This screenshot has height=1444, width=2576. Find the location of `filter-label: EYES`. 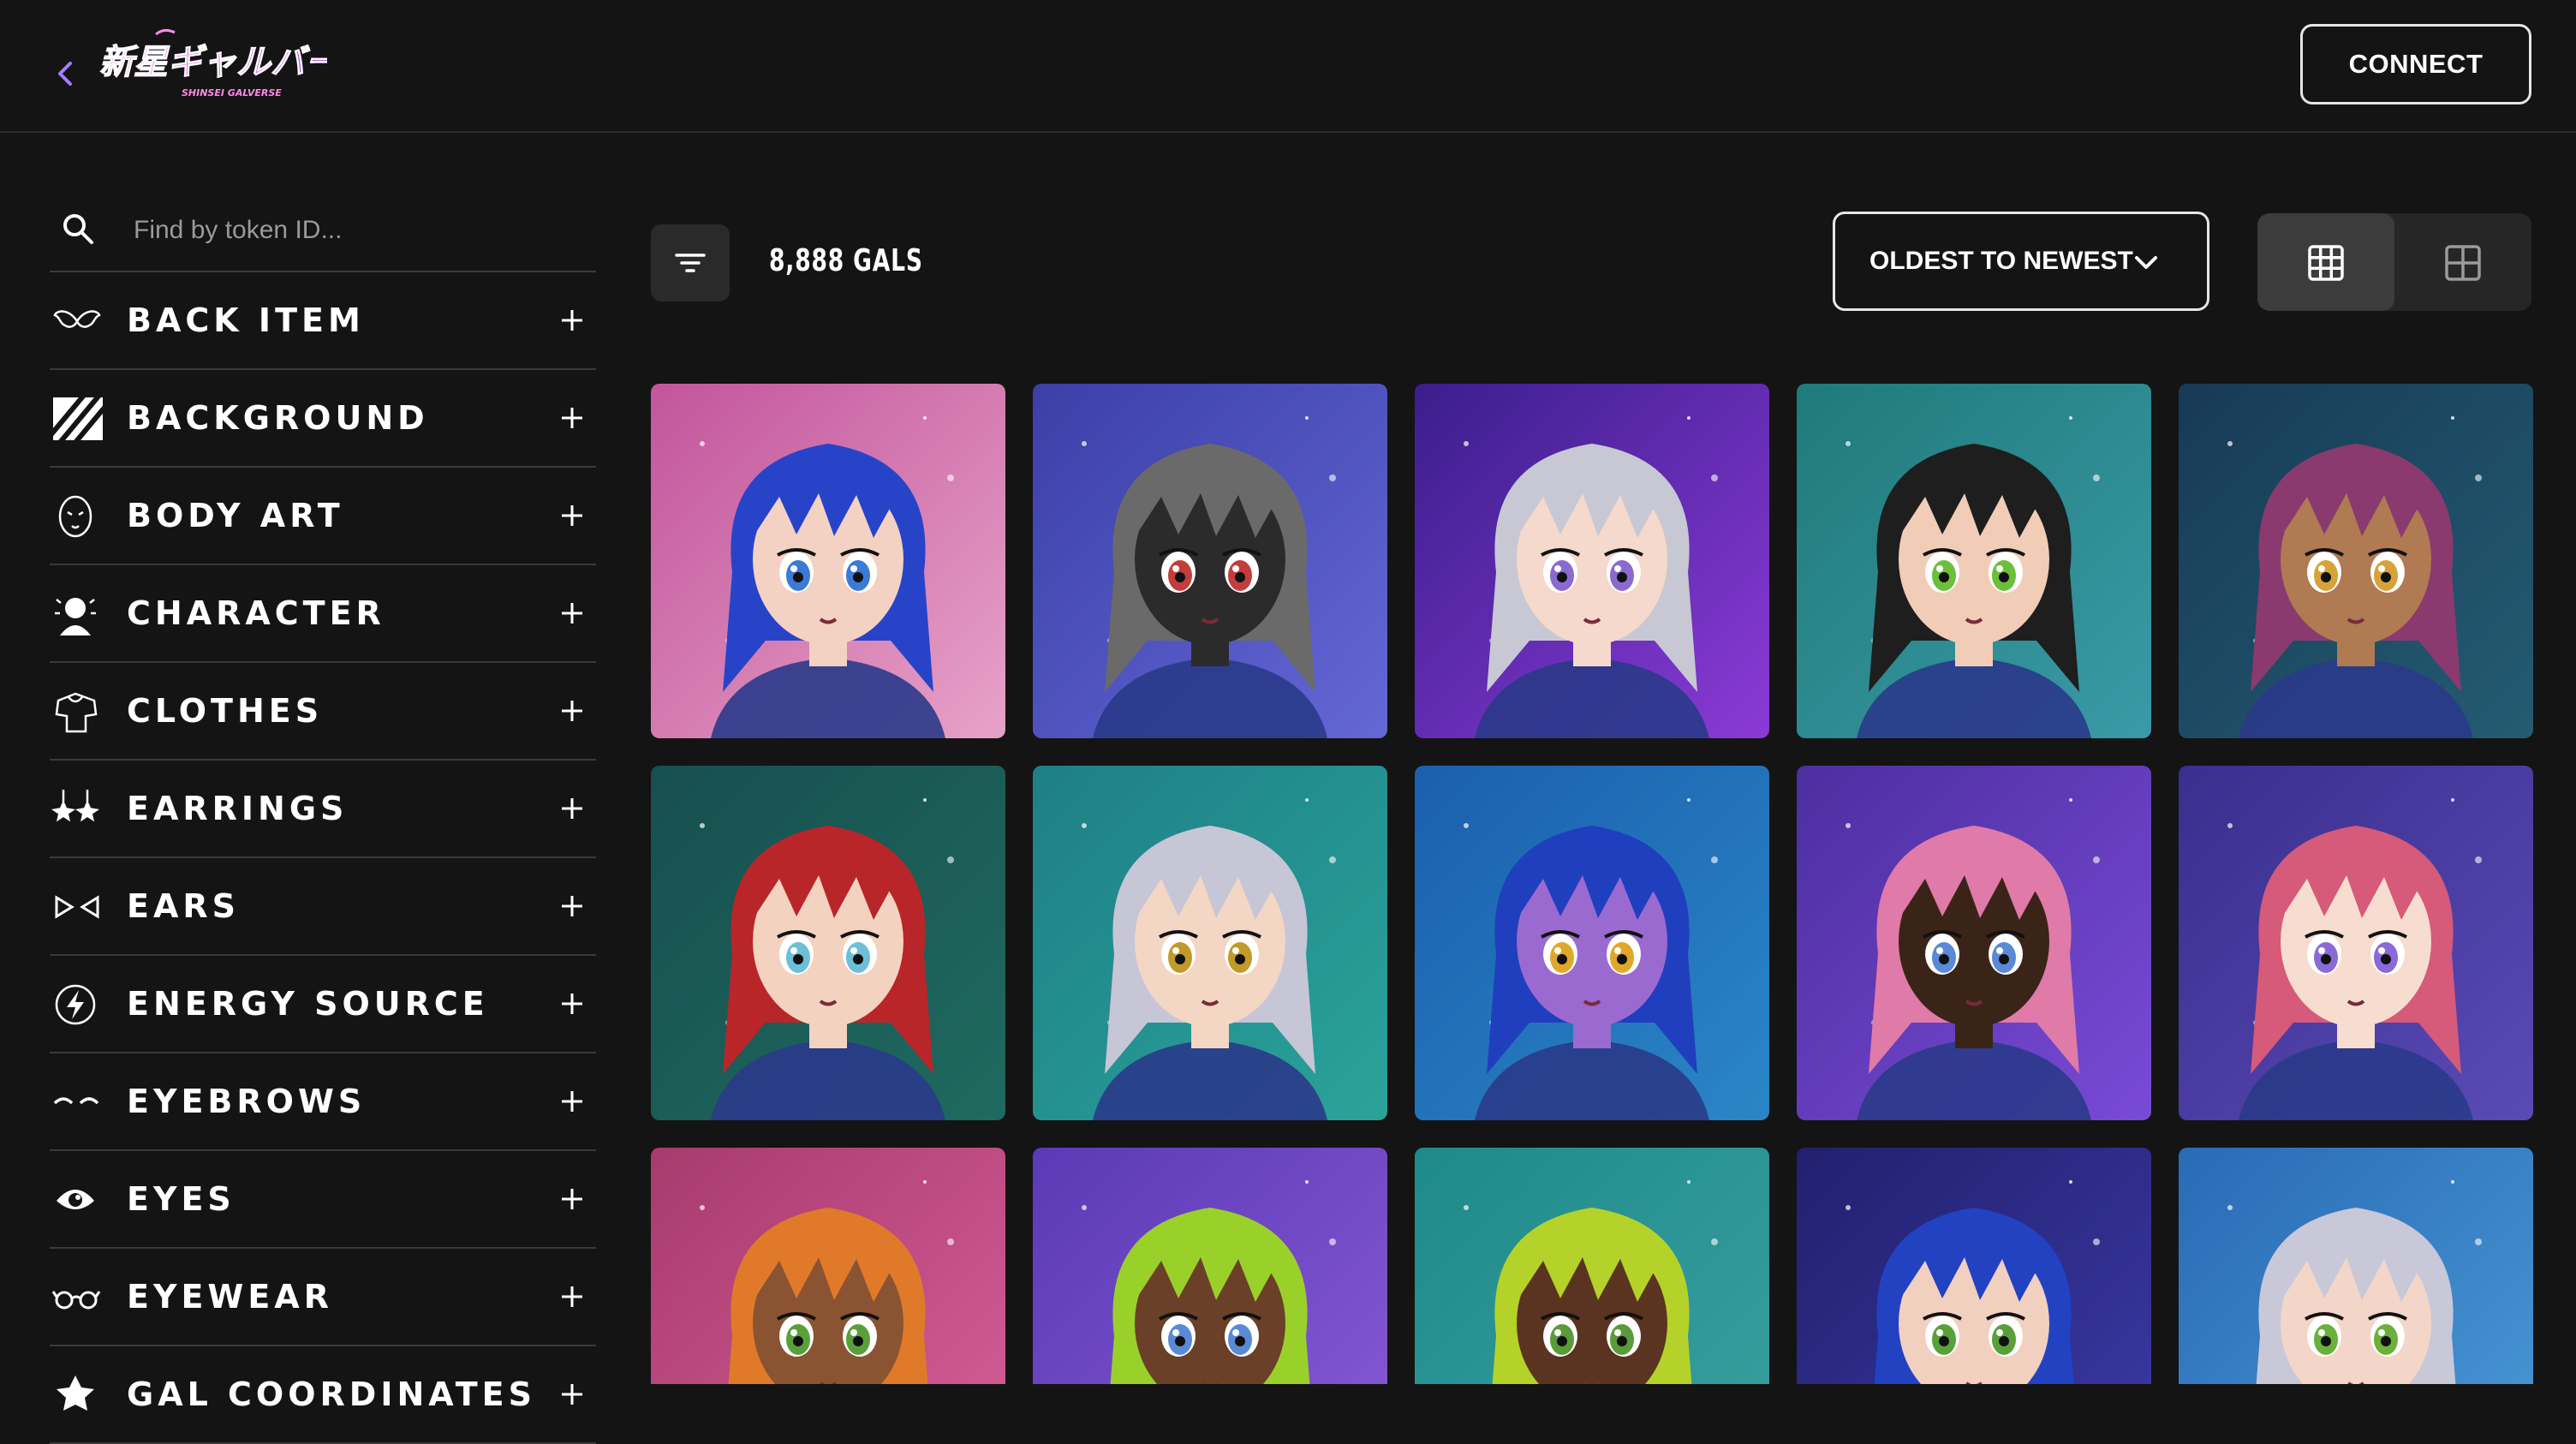

filter-label: EYES is located at coordinates (181, 1199).